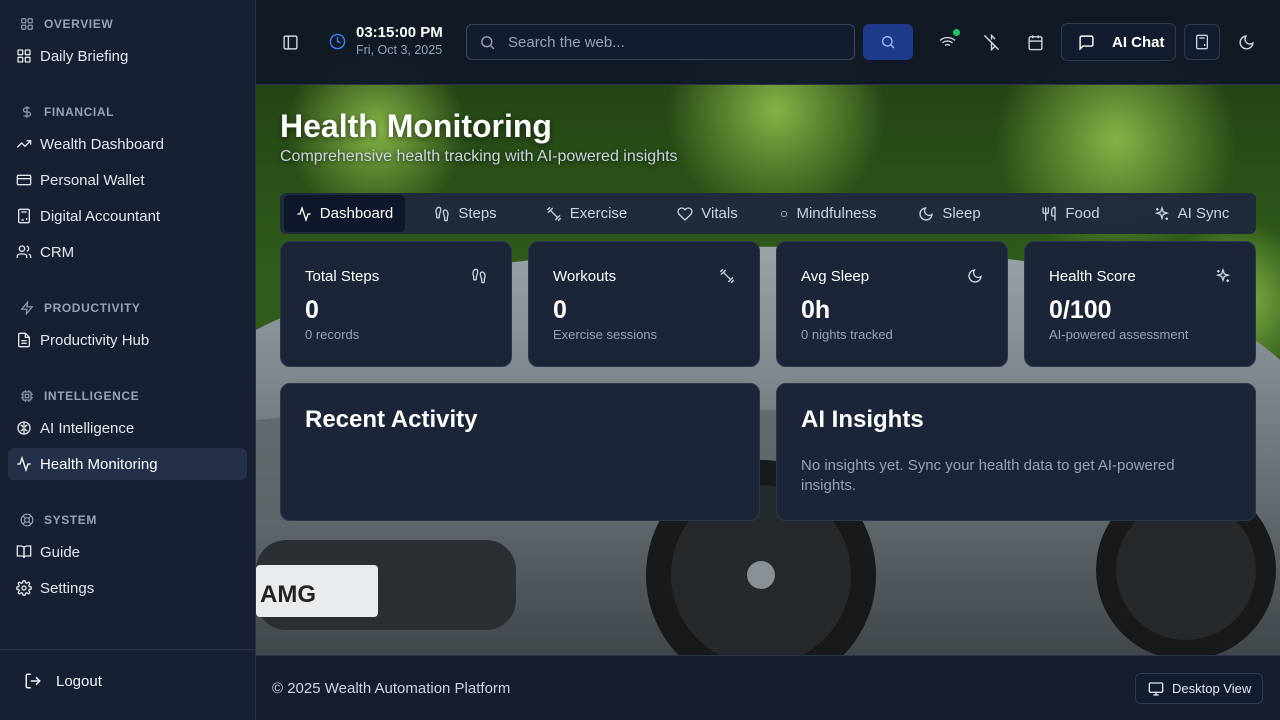 This screenshot has height=720, width=1280. I want to click on clock-widget: 03:15:00 PM Fri, Oct 3, 2025, so click(386, 41).